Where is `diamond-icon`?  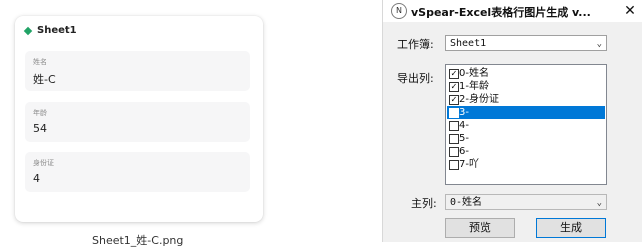
diamond-icon is located at coordinates (28, 30).